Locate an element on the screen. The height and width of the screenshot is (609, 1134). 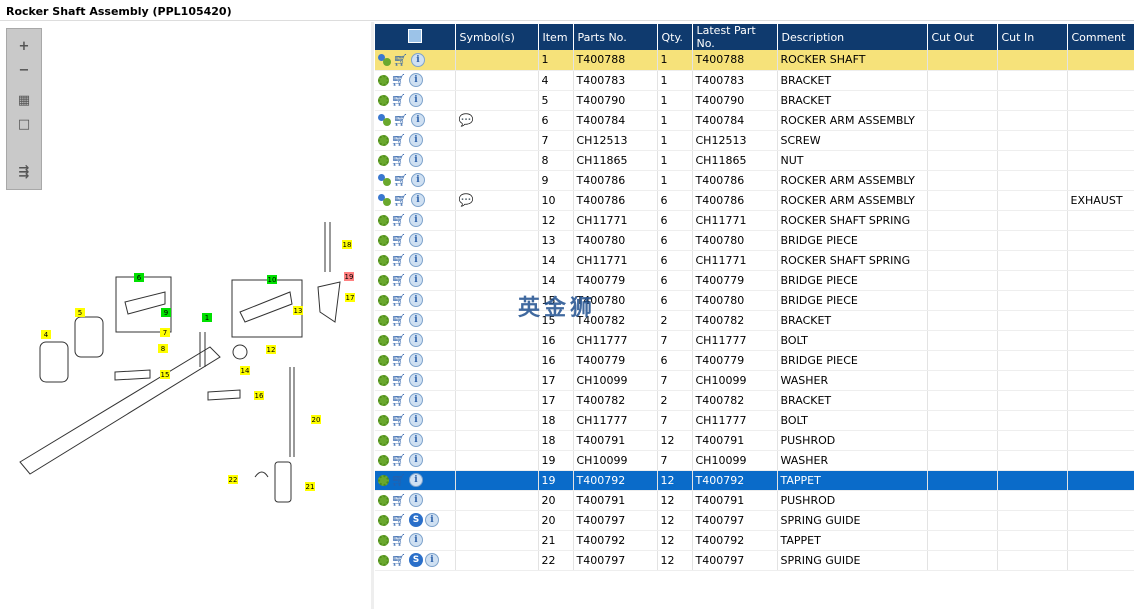
callout-21: 21 is located at coordinates (310, 486).